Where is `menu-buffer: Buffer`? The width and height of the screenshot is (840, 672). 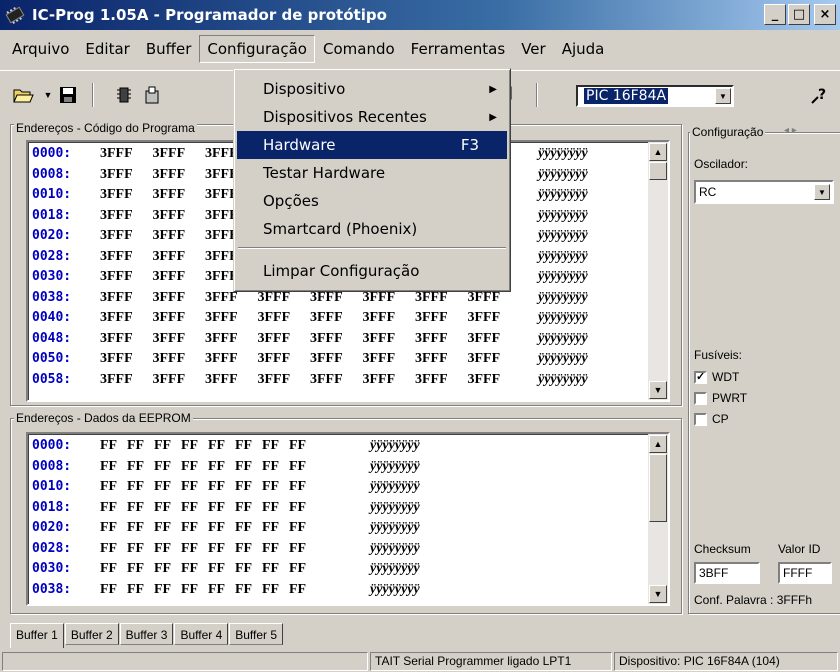 menu-buffer: Buffer is located at coordinates (169, 49).